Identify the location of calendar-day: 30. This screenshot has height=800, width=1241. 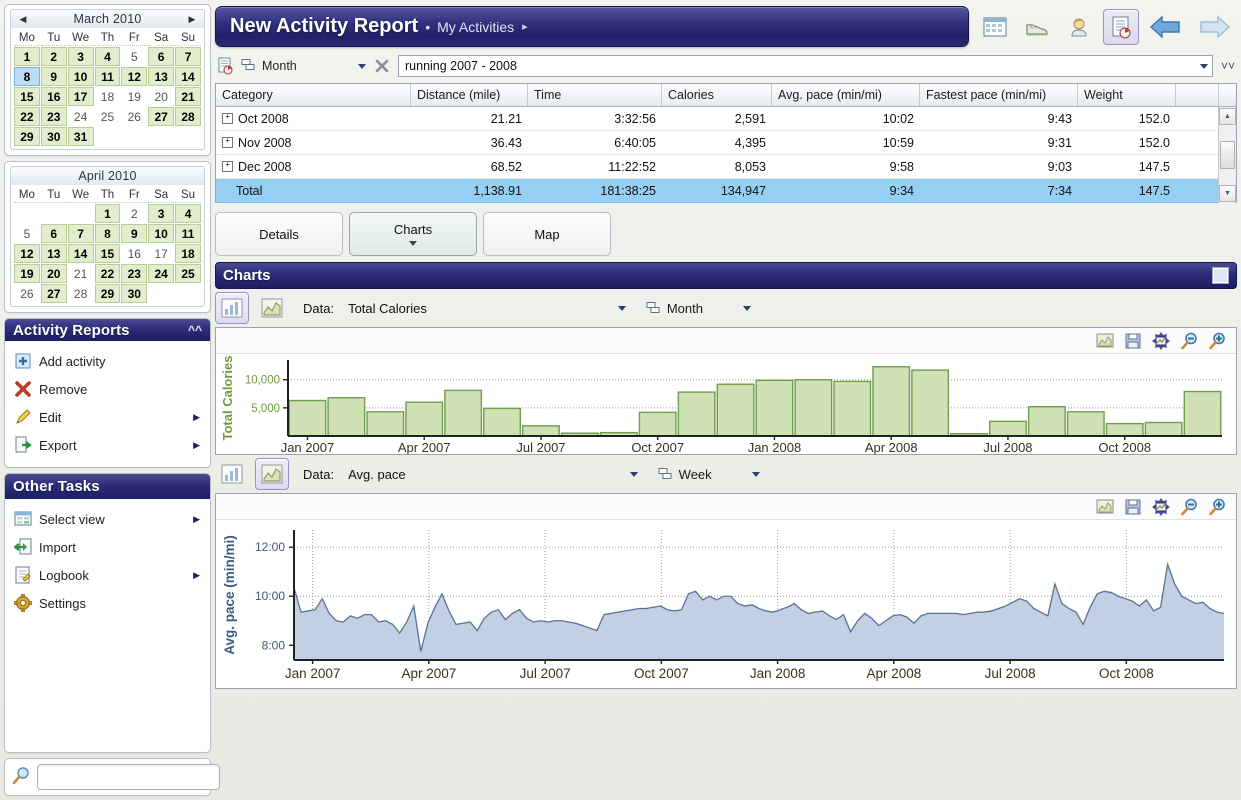
(134, 293).